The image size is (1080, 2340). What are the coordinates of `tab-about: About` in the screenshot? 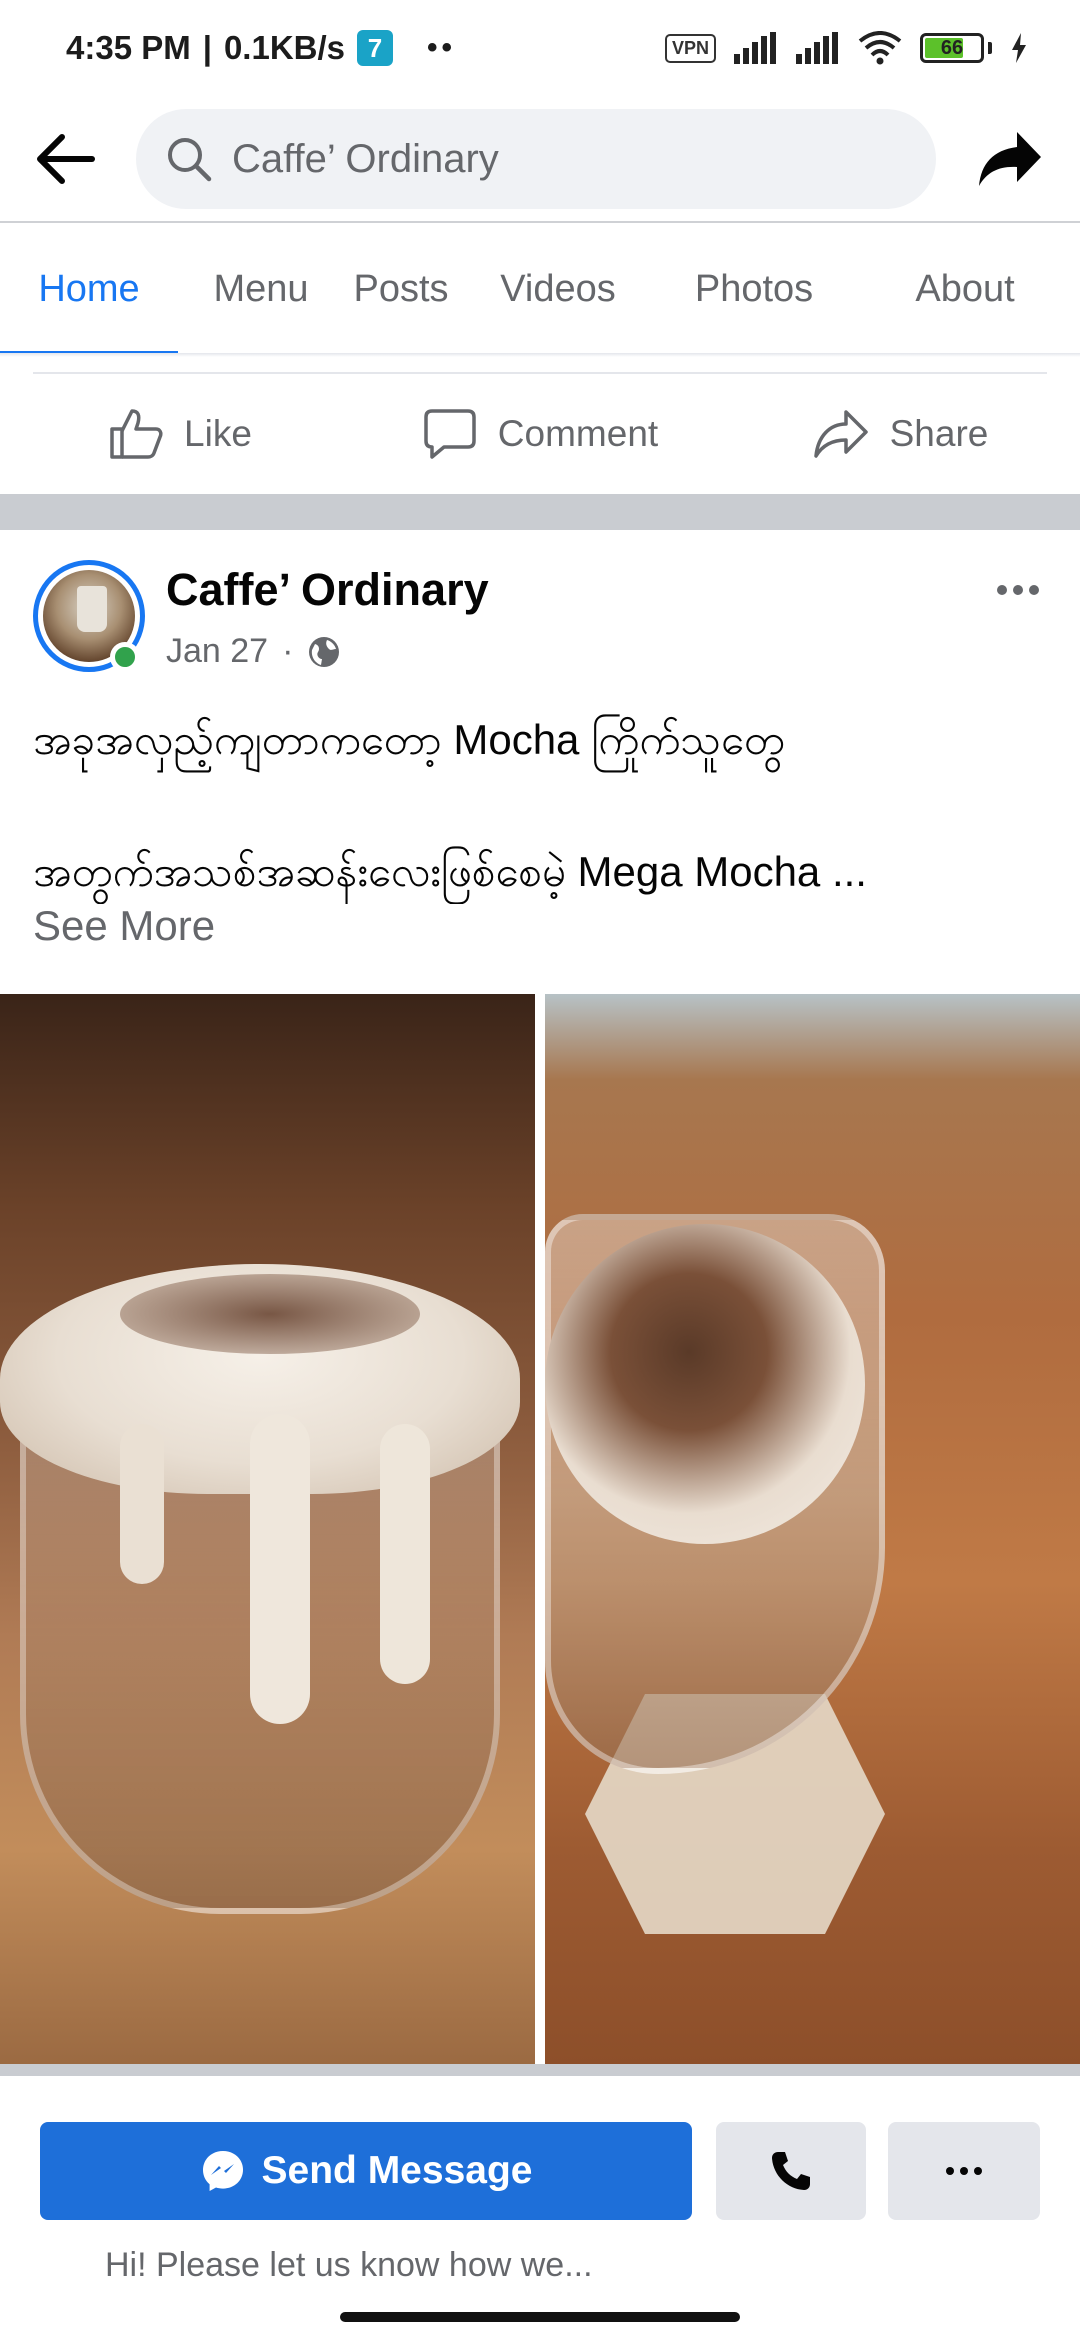 It's located at (965, 289).